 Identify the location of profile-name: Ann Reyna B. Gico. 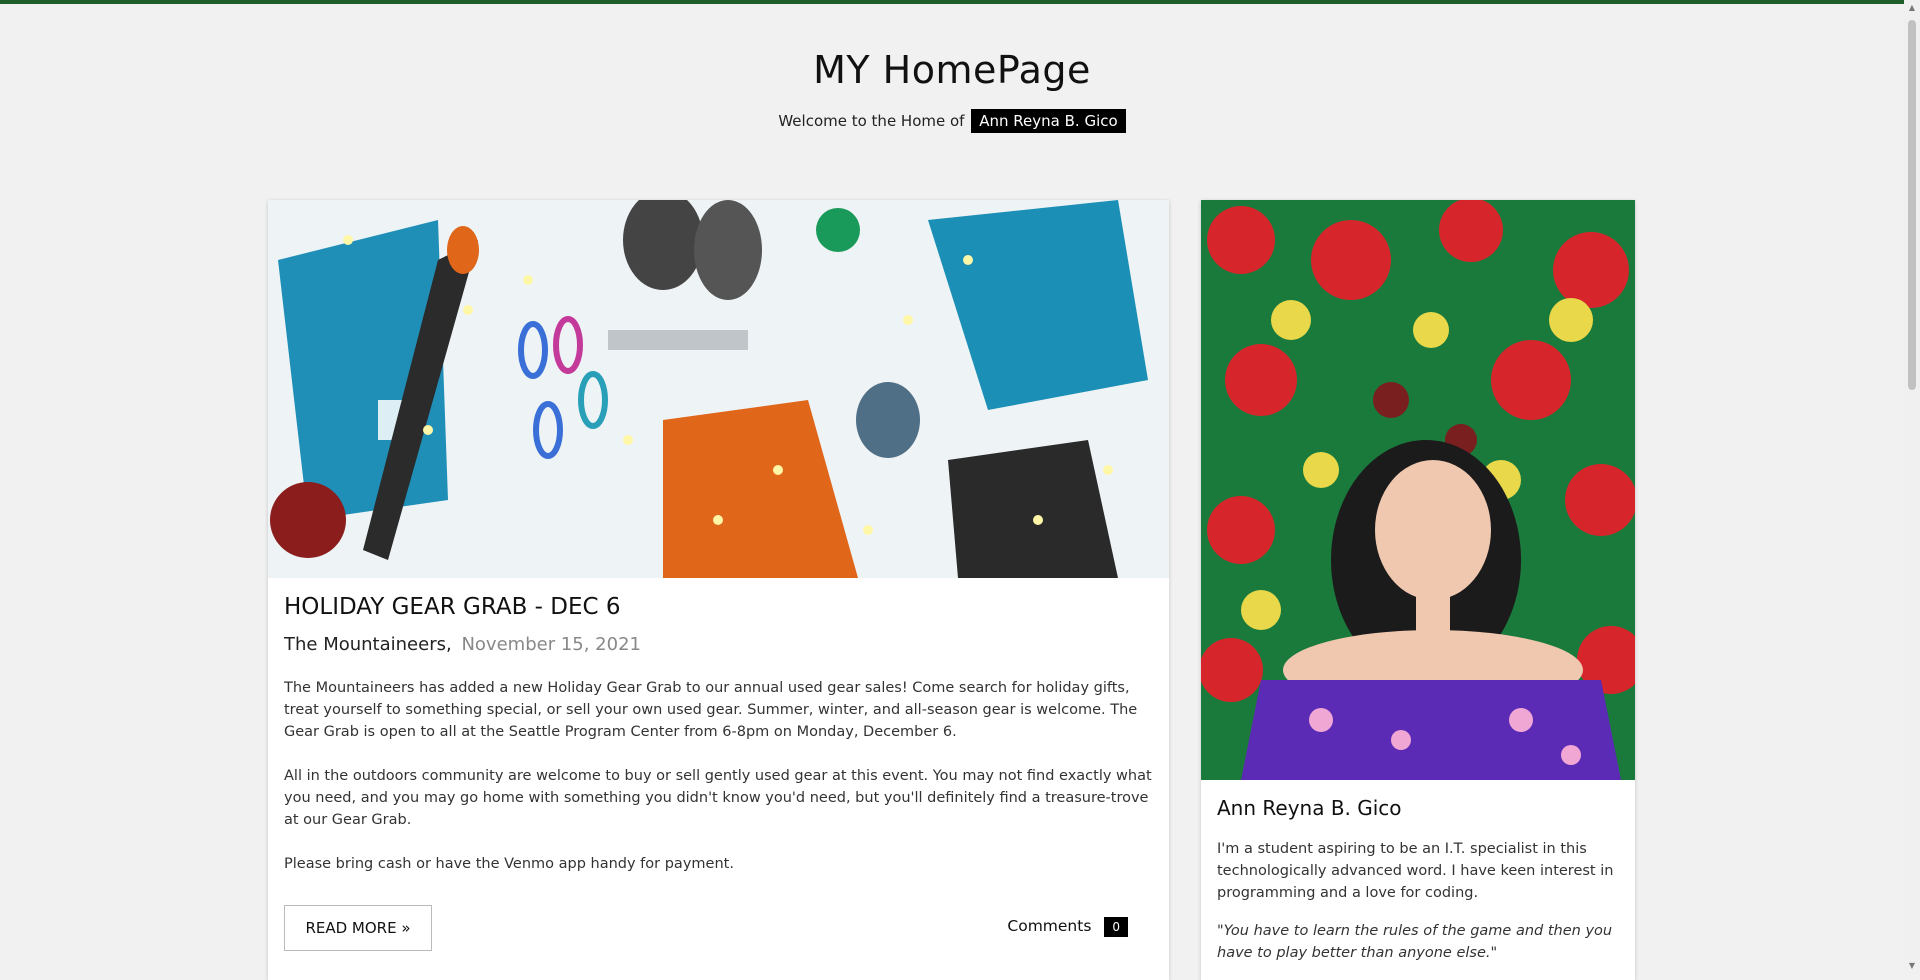
(1309, 808).